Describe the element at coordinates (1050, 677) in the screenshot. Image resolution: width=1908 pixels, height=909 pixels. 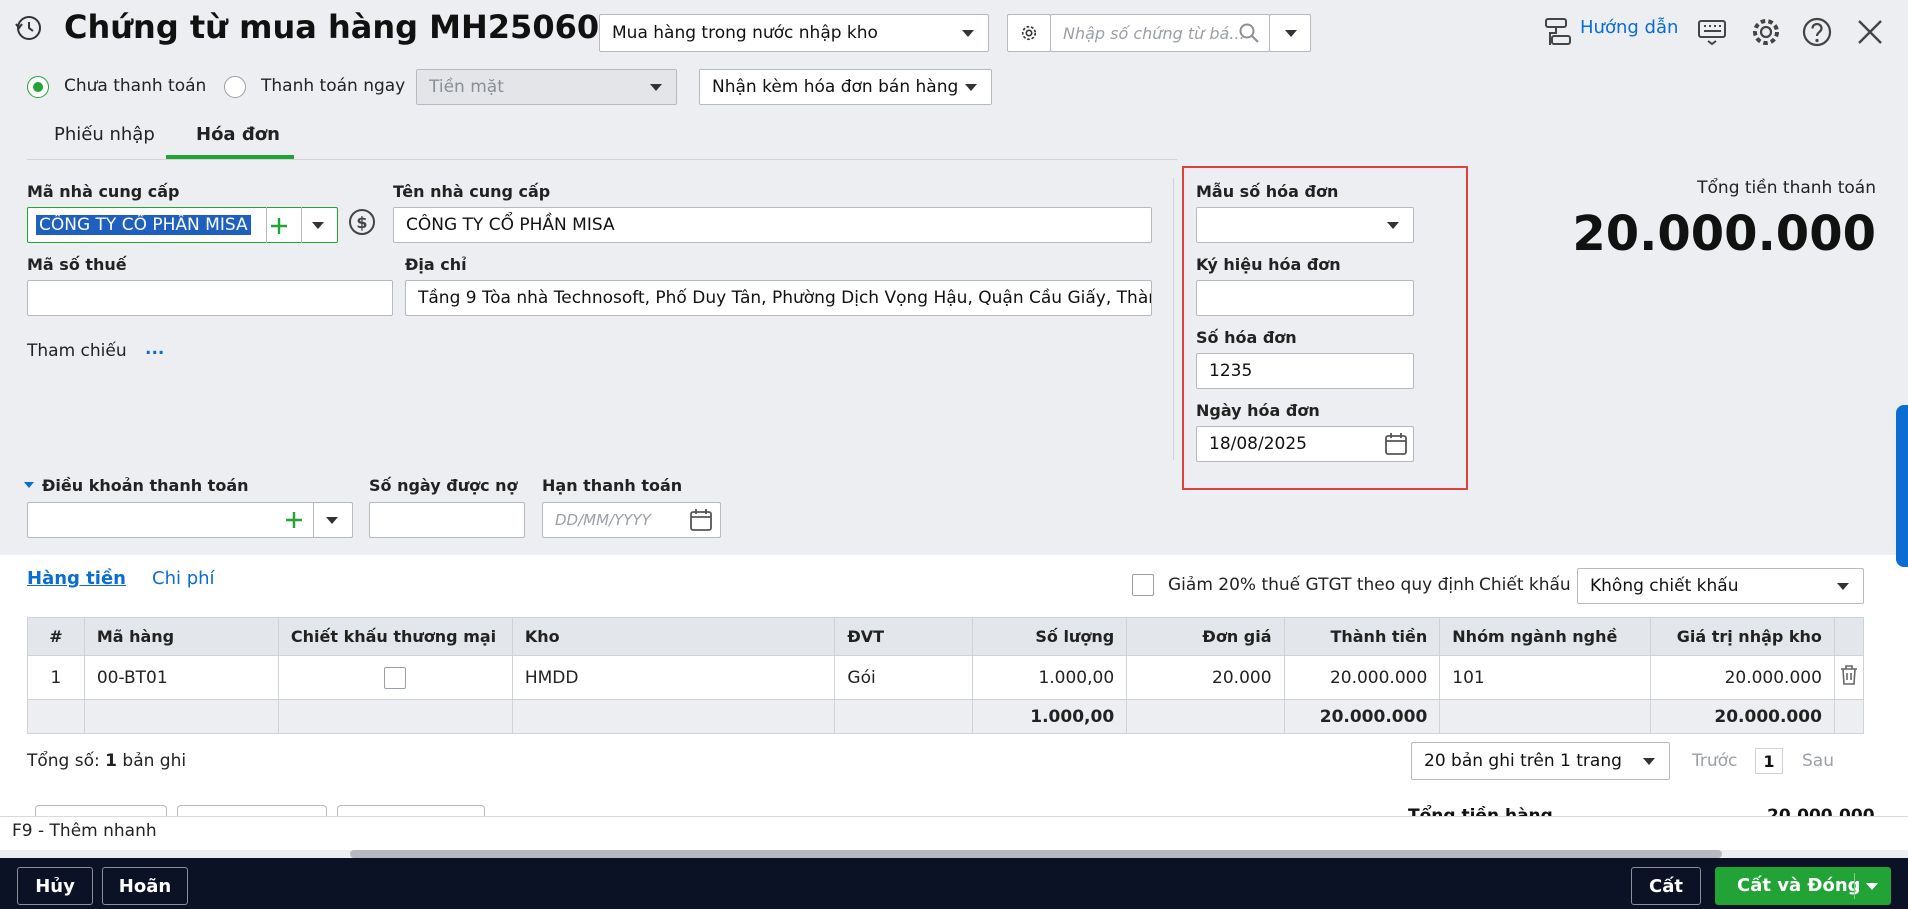
I see `cell-quantity: 1.000,00` at that location.